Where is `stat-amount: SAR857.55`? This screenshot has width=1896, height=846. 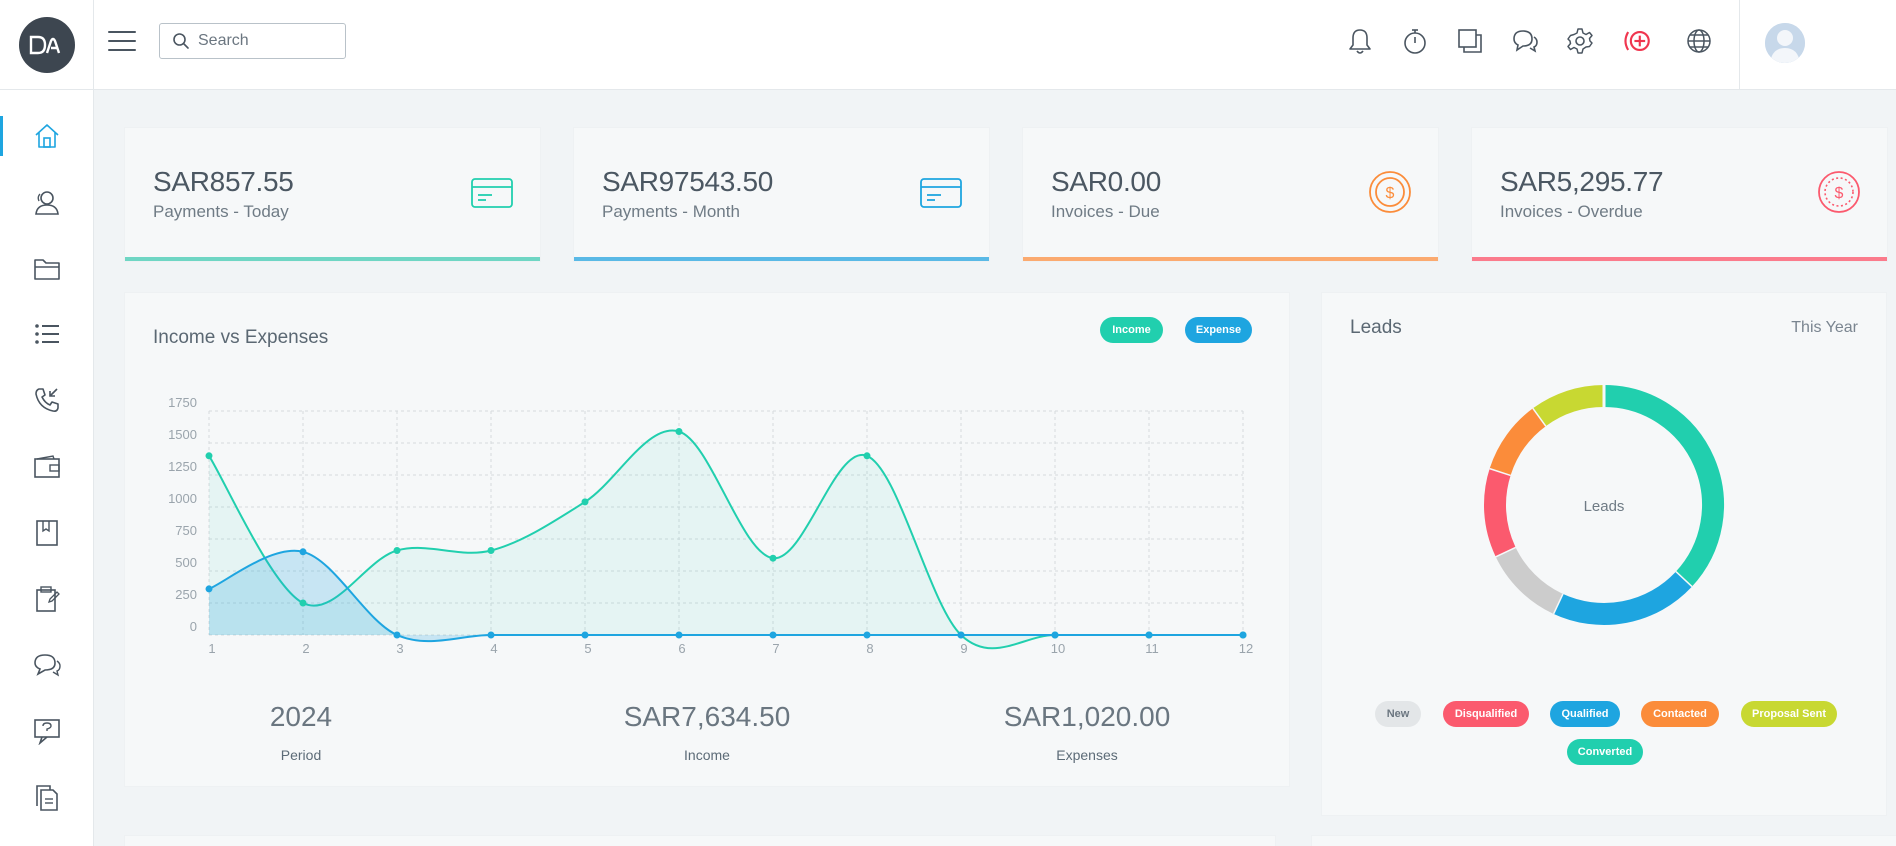
stat-amount: SAR857.55 is located at coordinates (223, 181).